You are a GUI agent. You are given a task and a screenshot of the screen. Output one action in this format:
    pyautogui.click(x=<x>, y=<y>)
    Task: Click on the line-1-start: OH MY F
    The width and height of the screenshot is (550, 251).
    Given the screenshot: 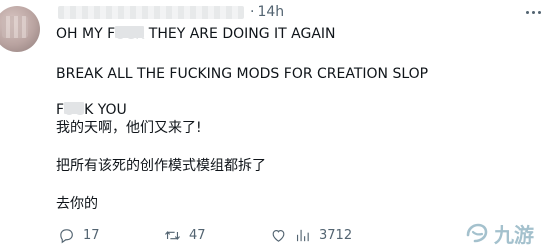 What is the action you would take?
    pyautogui.click(x=86, y=34)
    